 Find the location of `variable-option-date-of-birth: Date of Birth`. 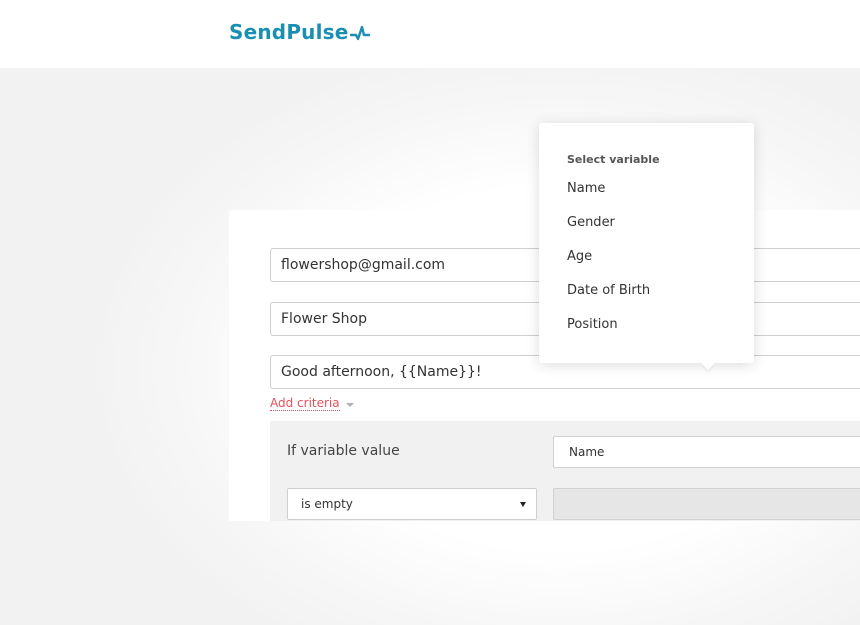

variable-option-date-of-birth: Date of Birth is located at coordinates (608, 290).